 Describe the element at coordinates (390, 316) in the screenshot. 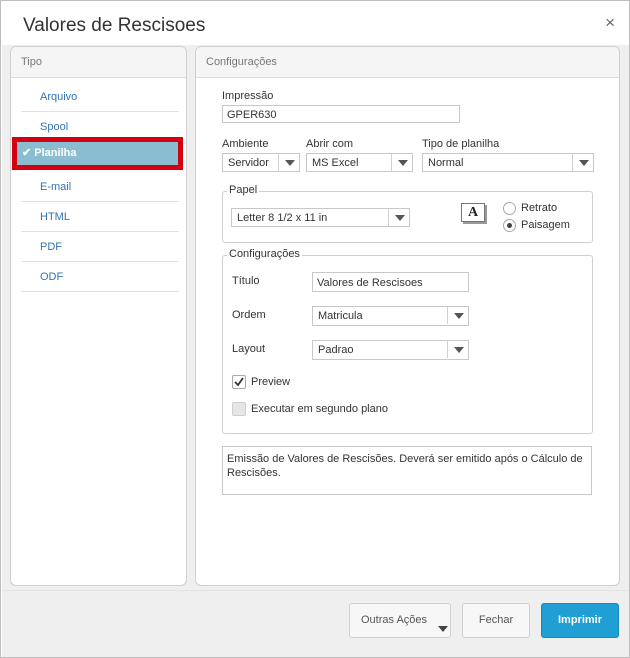

I see `ordem-select: Matricula` at that location.